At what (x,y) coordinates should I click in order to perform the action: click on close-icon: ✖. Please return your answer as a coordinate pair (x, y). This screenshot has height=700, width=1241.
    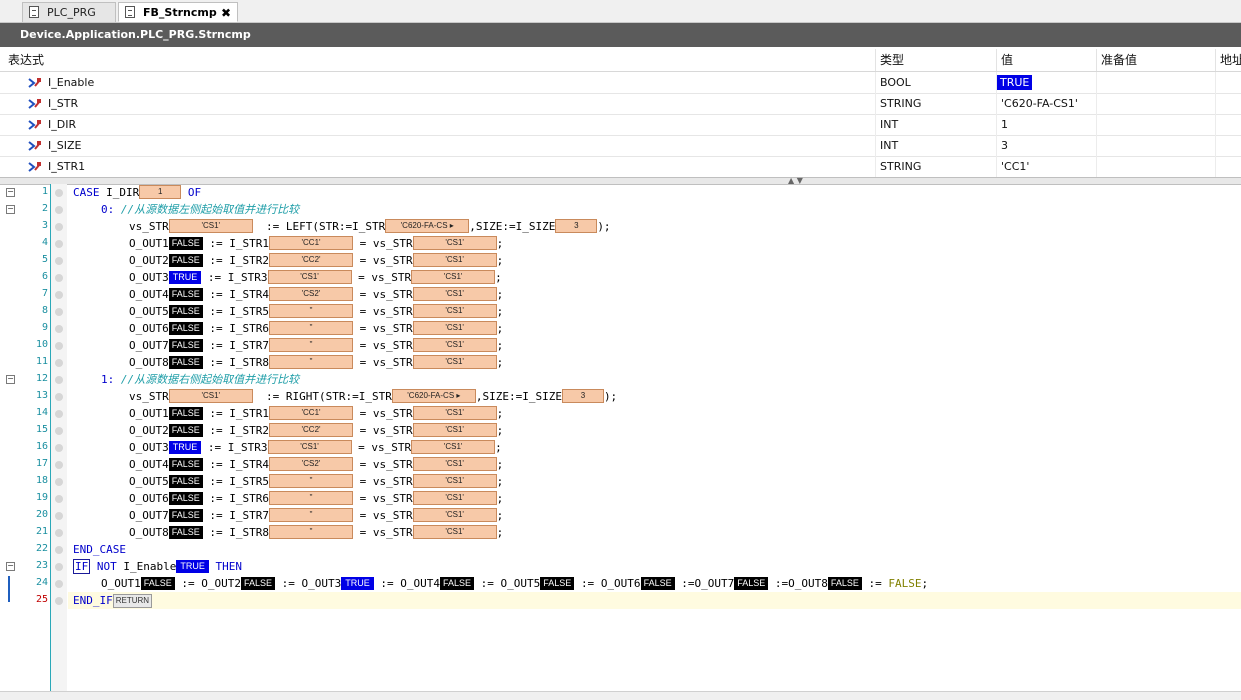
    Looking at the image, I should click on (226, 13).